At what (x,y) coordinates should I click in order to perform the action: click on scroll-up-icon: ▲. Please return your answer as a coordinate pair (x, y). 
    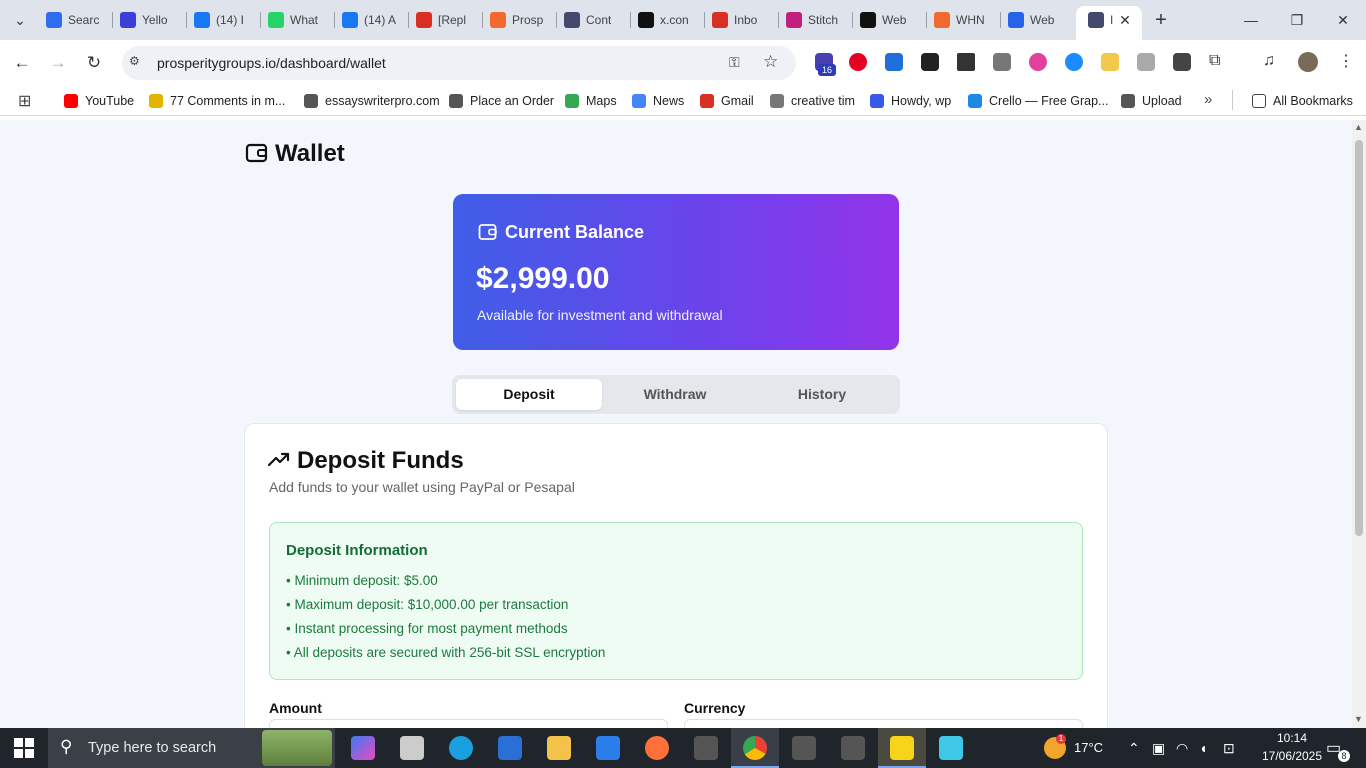
    Looking at the image, I should click on (1358, 127).